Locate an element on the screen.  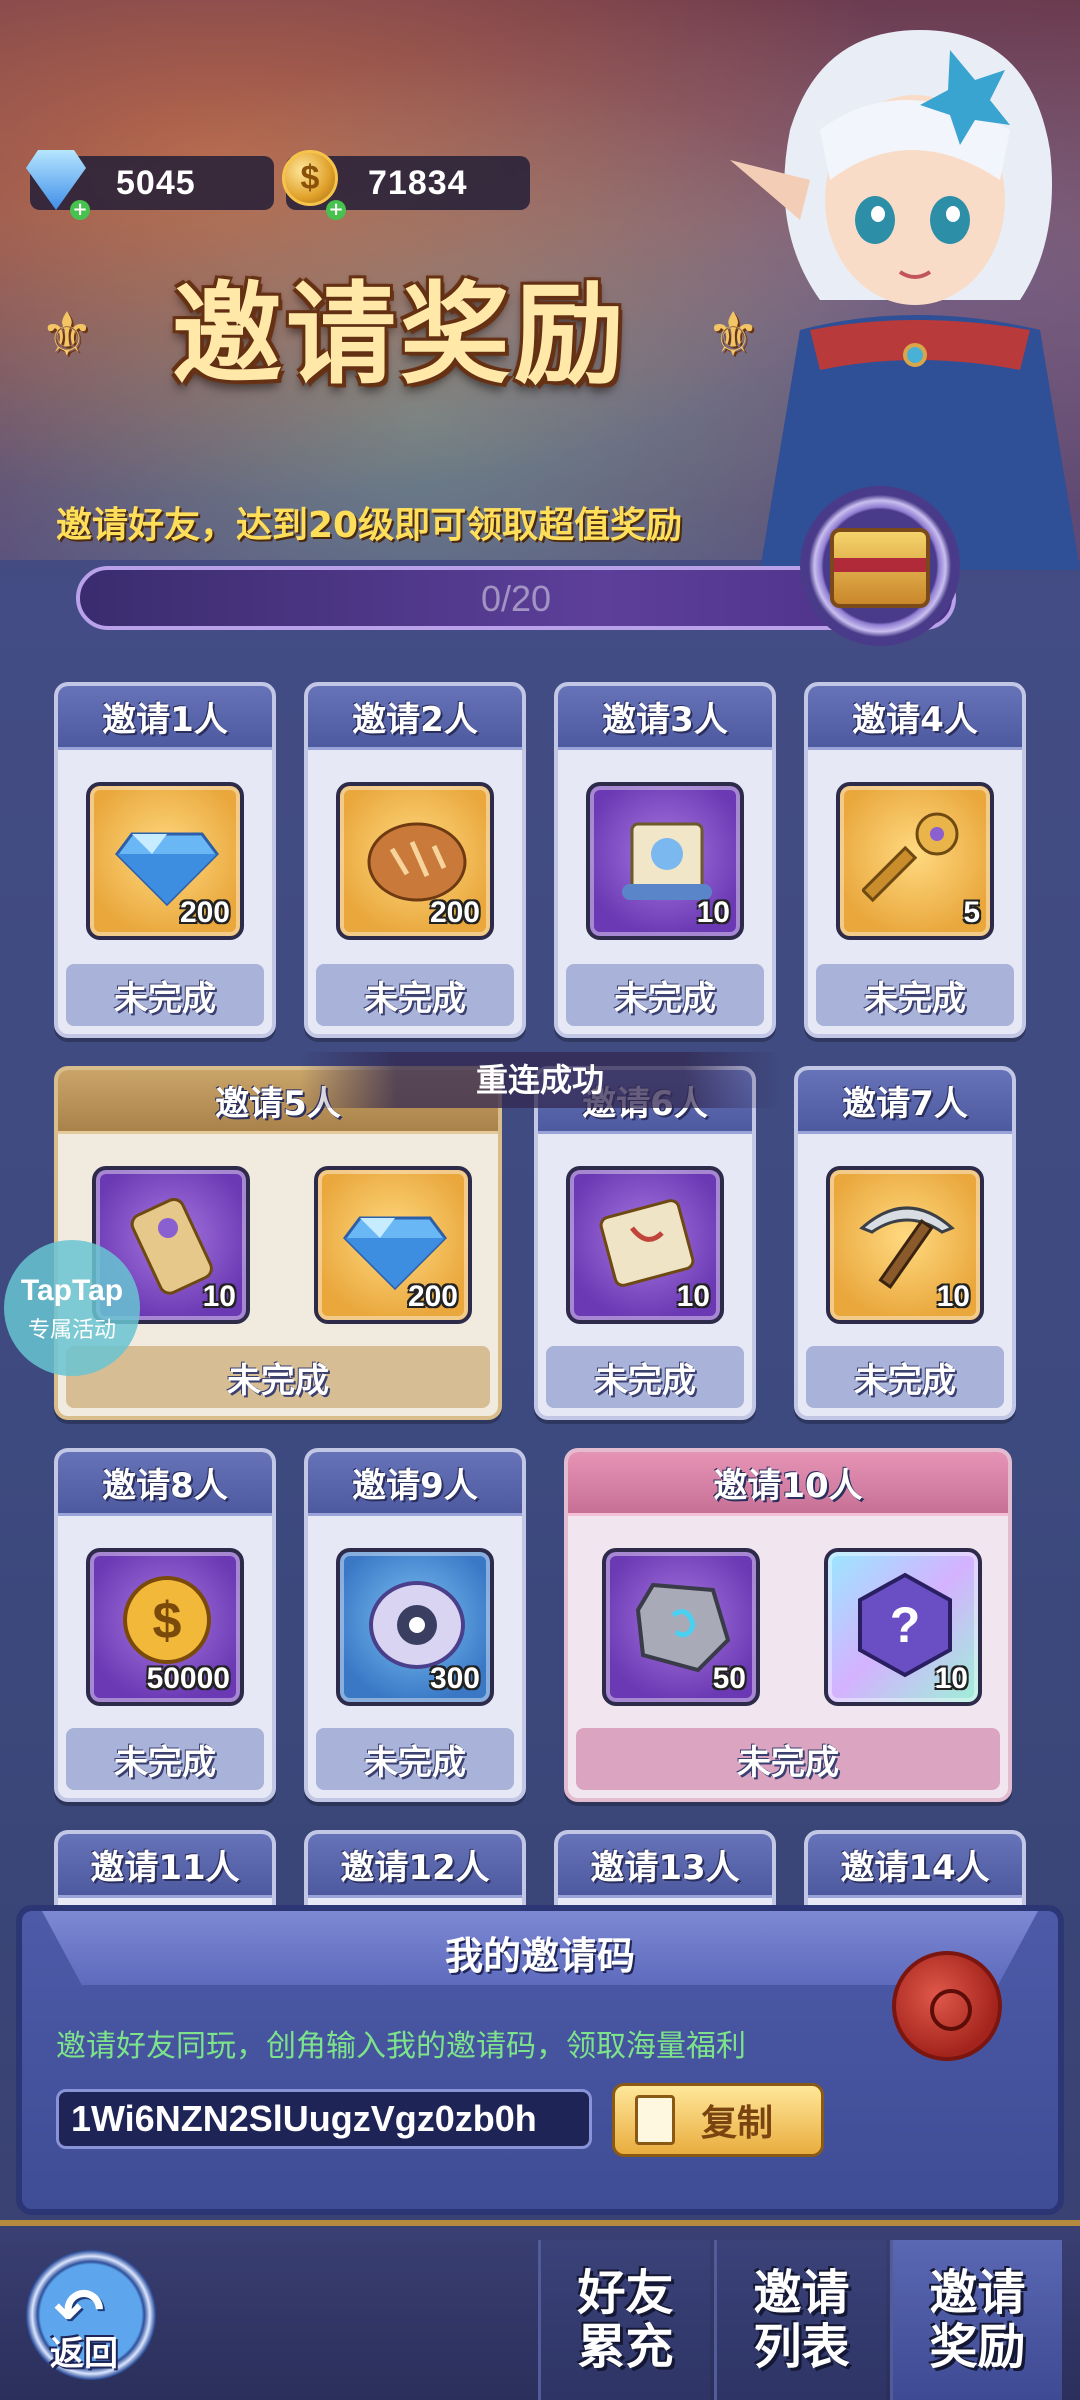
card-title: 邀请12人 is located at coordinates (415, 1868).